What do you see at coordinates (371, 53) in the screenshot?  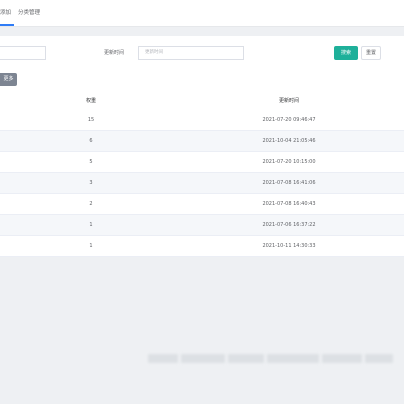 I see `reset-button: 重置` at bounding box center [371, 53].